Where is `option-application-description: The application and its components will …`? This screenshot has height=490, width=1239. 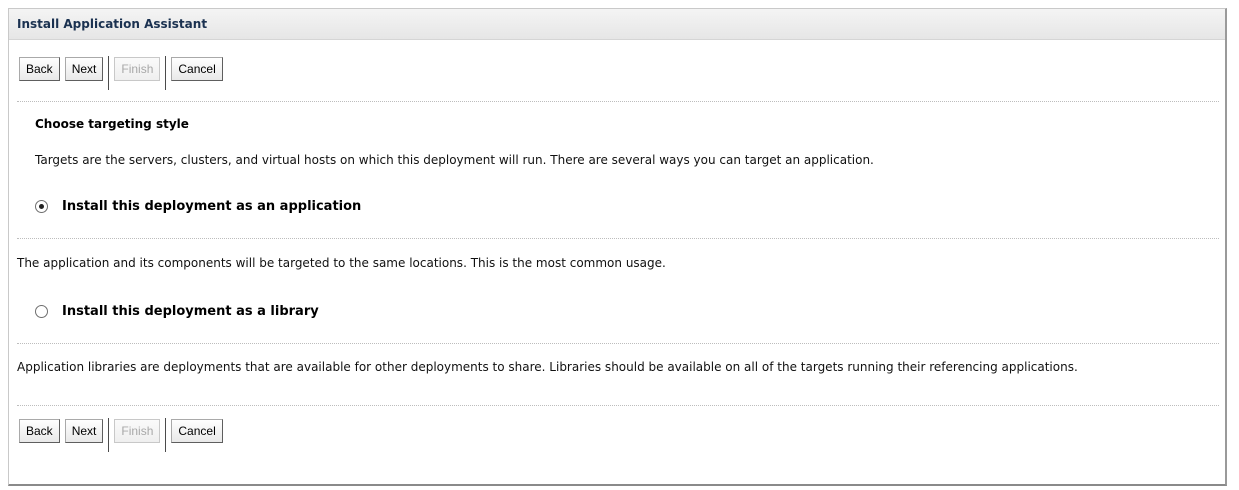 option-application-description: The application and its components will … is located at coordinates (341, 263).